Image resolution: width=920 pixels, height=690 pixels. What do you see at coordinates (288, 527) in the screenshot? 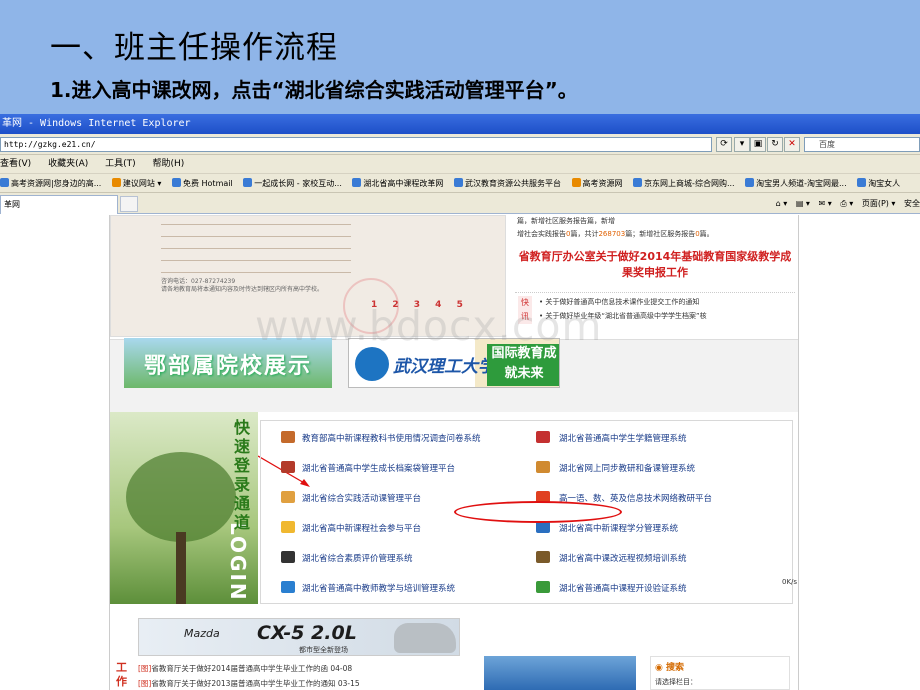
I see `society-icon` at bounding box center [288, 527].